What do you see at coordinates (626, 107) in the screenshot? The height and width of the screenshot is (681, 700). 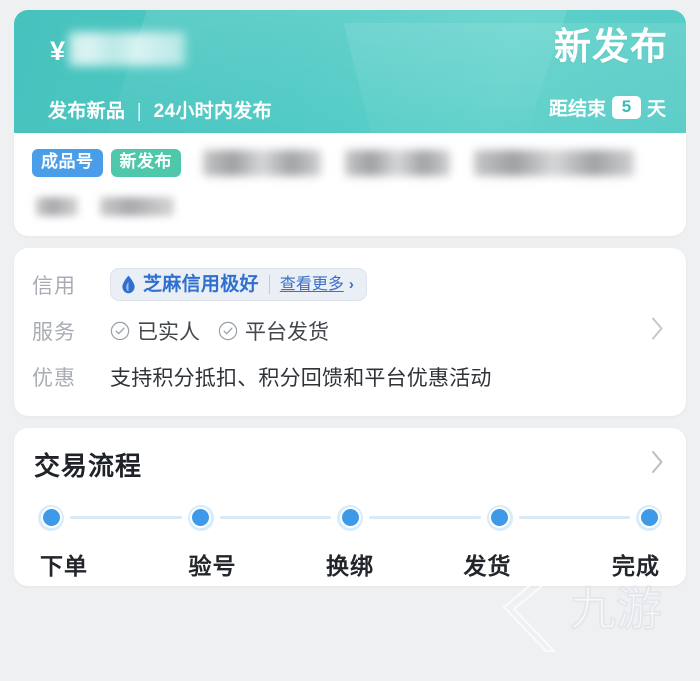 I see `countdown-days: 5` at bounding box center [626, 107].